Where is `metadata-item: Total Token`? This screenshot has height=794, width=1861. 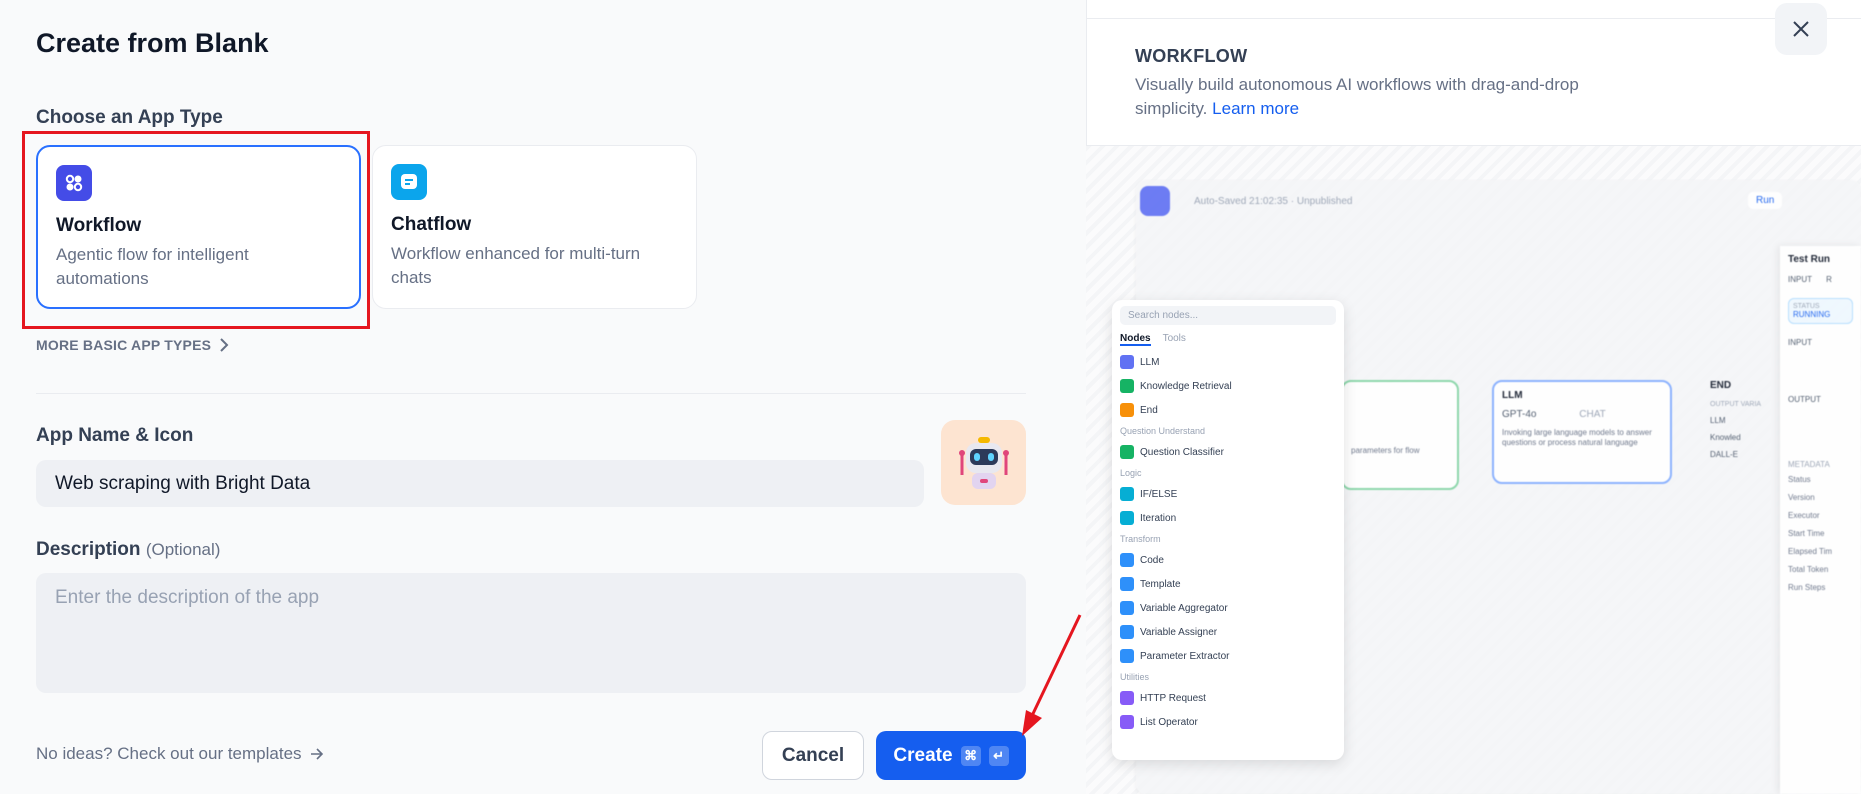 metadata-item: Total Token is located at coordinates (1808, 569).